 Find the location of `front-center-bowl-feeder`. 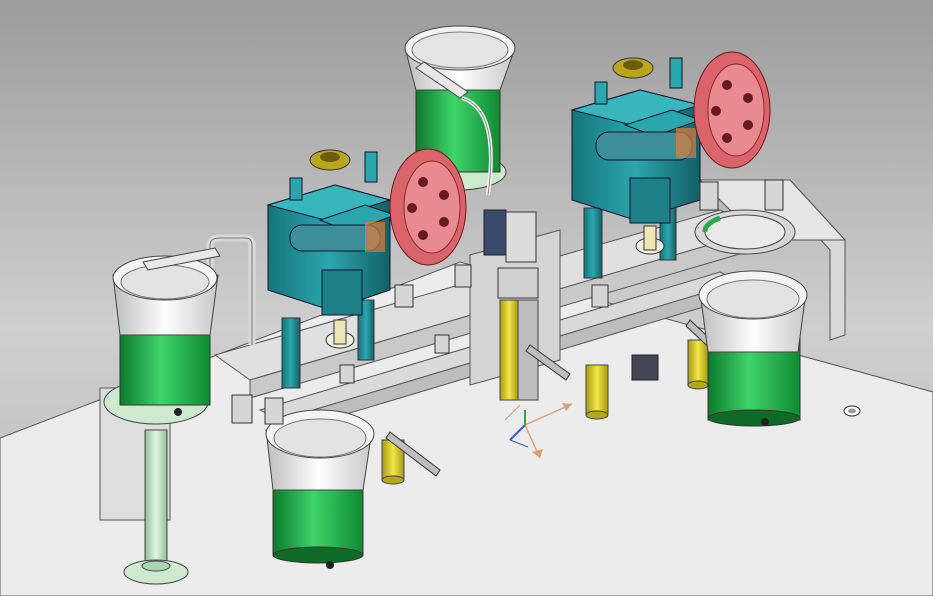

front-center-bowl-feeder is located at coordinates (320, 489).